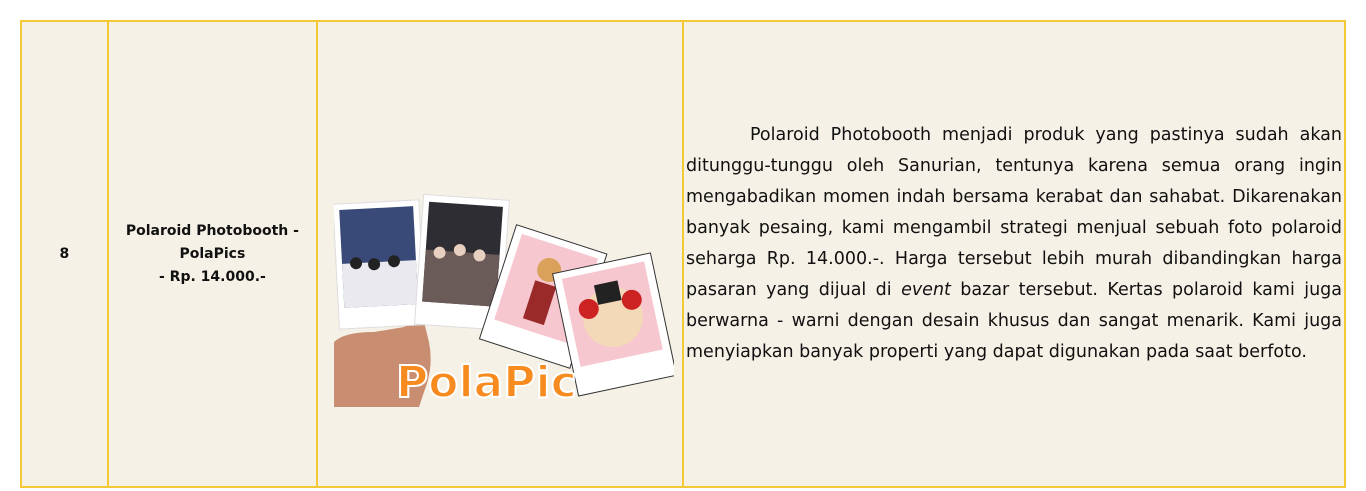  I want to click on product-name-line2: PolaPics, so click(212, 253).